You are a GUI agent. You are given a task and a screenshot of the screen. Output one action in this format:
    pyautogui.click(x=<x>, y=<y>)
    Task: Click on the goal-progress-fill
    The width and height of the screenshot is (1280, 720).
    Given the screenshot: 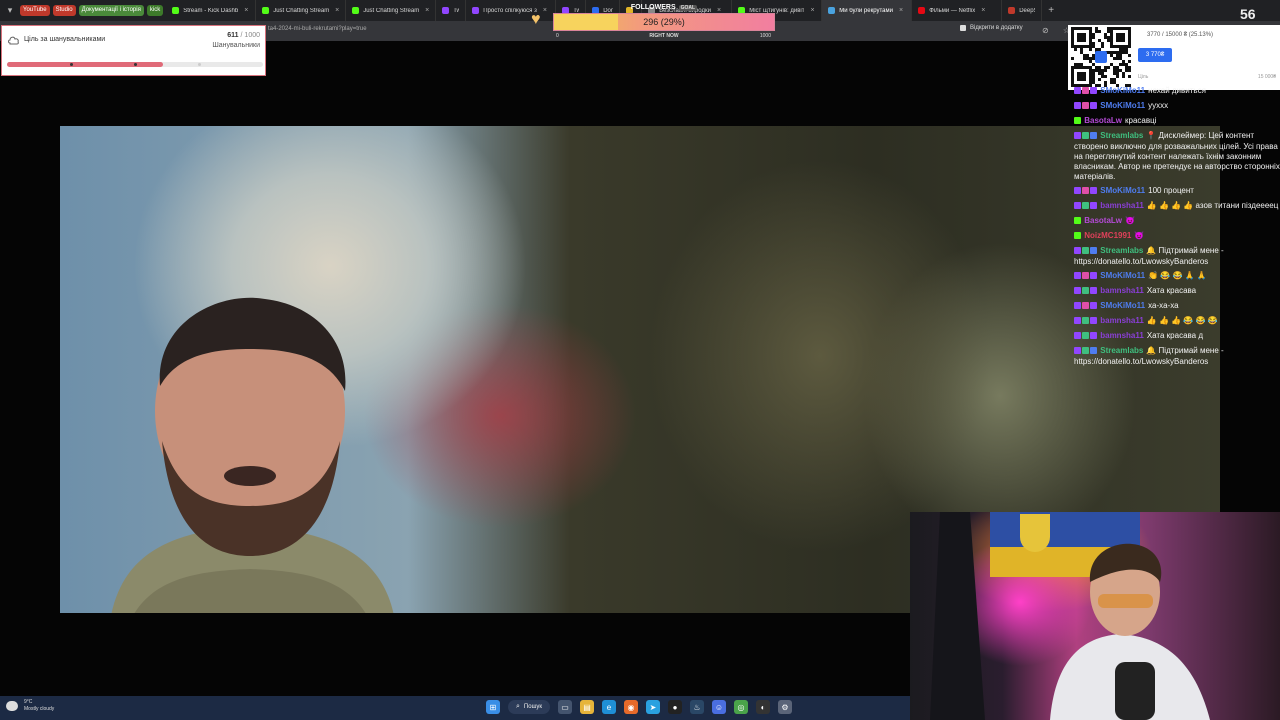 What is the action you would take?
    pyautogui.click(x=85, y=64)
    